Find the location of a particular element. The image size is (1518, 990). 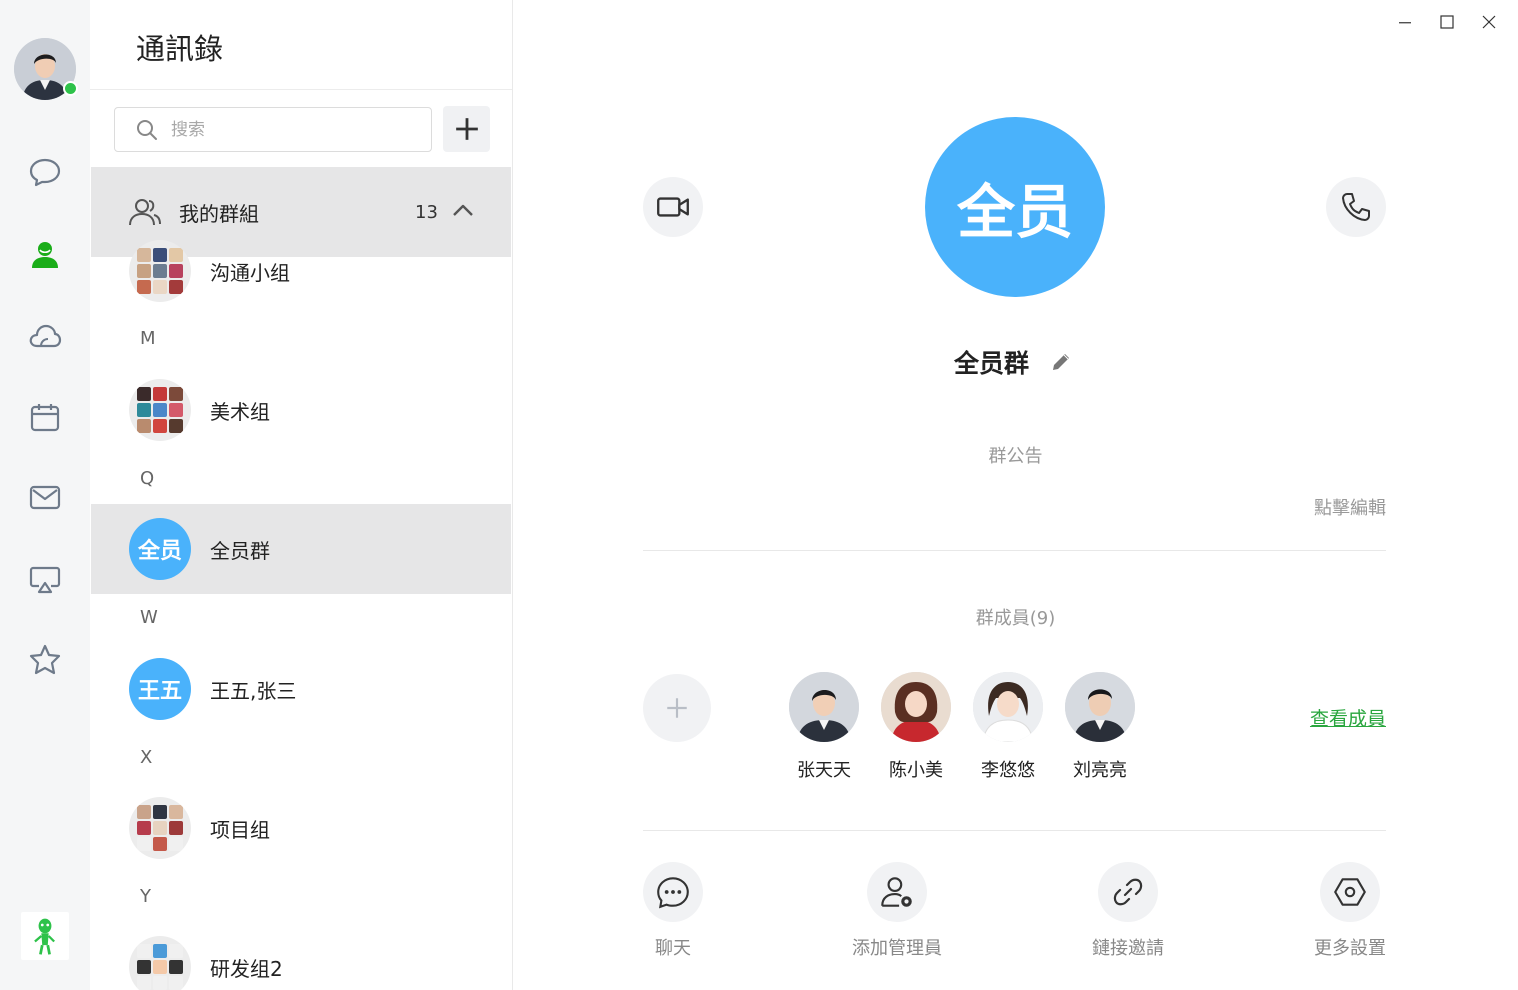

minimize-icon is located at coordinates (1405, 22).